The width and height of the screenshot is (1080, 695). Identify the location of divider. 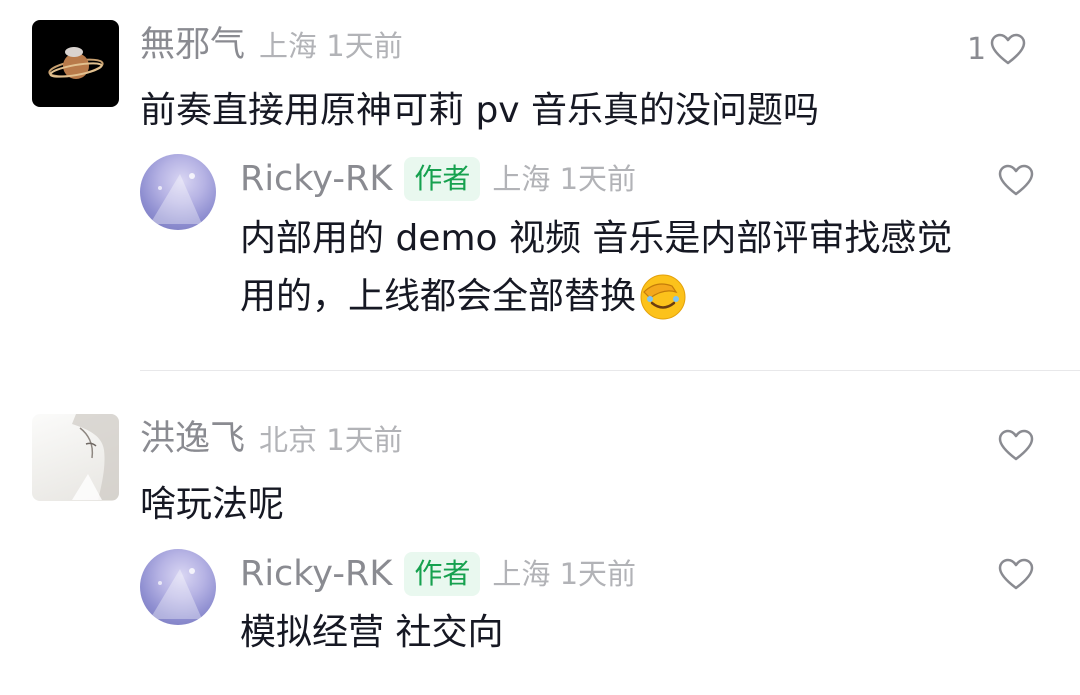
(610, 370).